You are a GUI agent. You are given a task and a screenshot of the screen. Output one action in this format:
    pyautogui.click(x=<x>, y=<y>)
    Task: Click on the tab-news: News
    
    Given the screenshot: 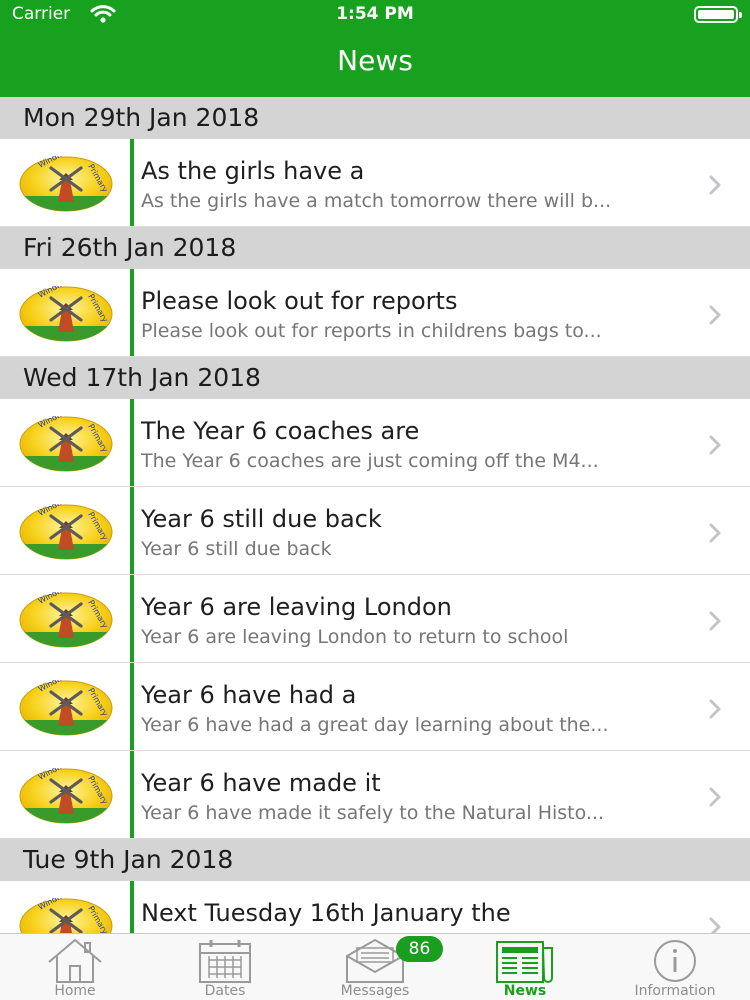 What is the action you would take?
    pyautogui.click(x=525, y=967)
    